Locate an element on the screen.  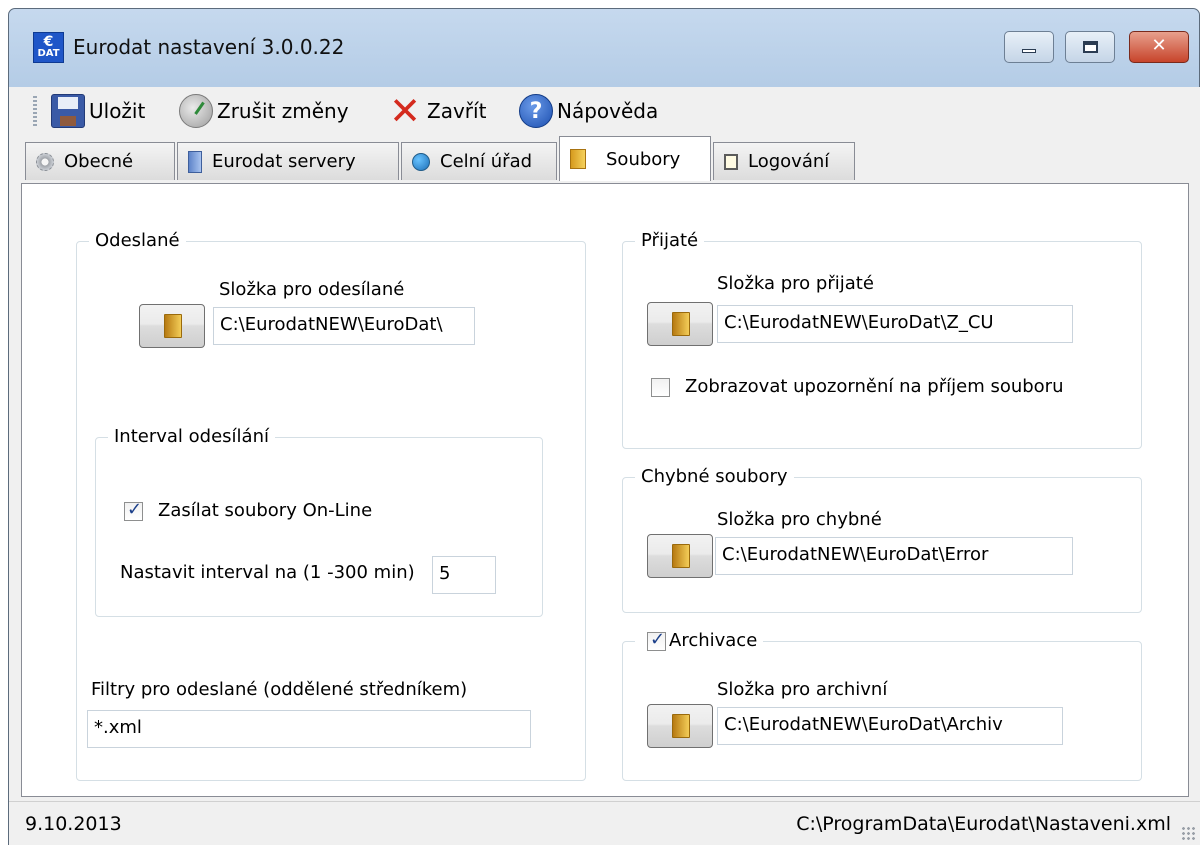
sent-folder-input: C:\EurodatNEW\EuroDat\ is located at coordinates (344, 326).